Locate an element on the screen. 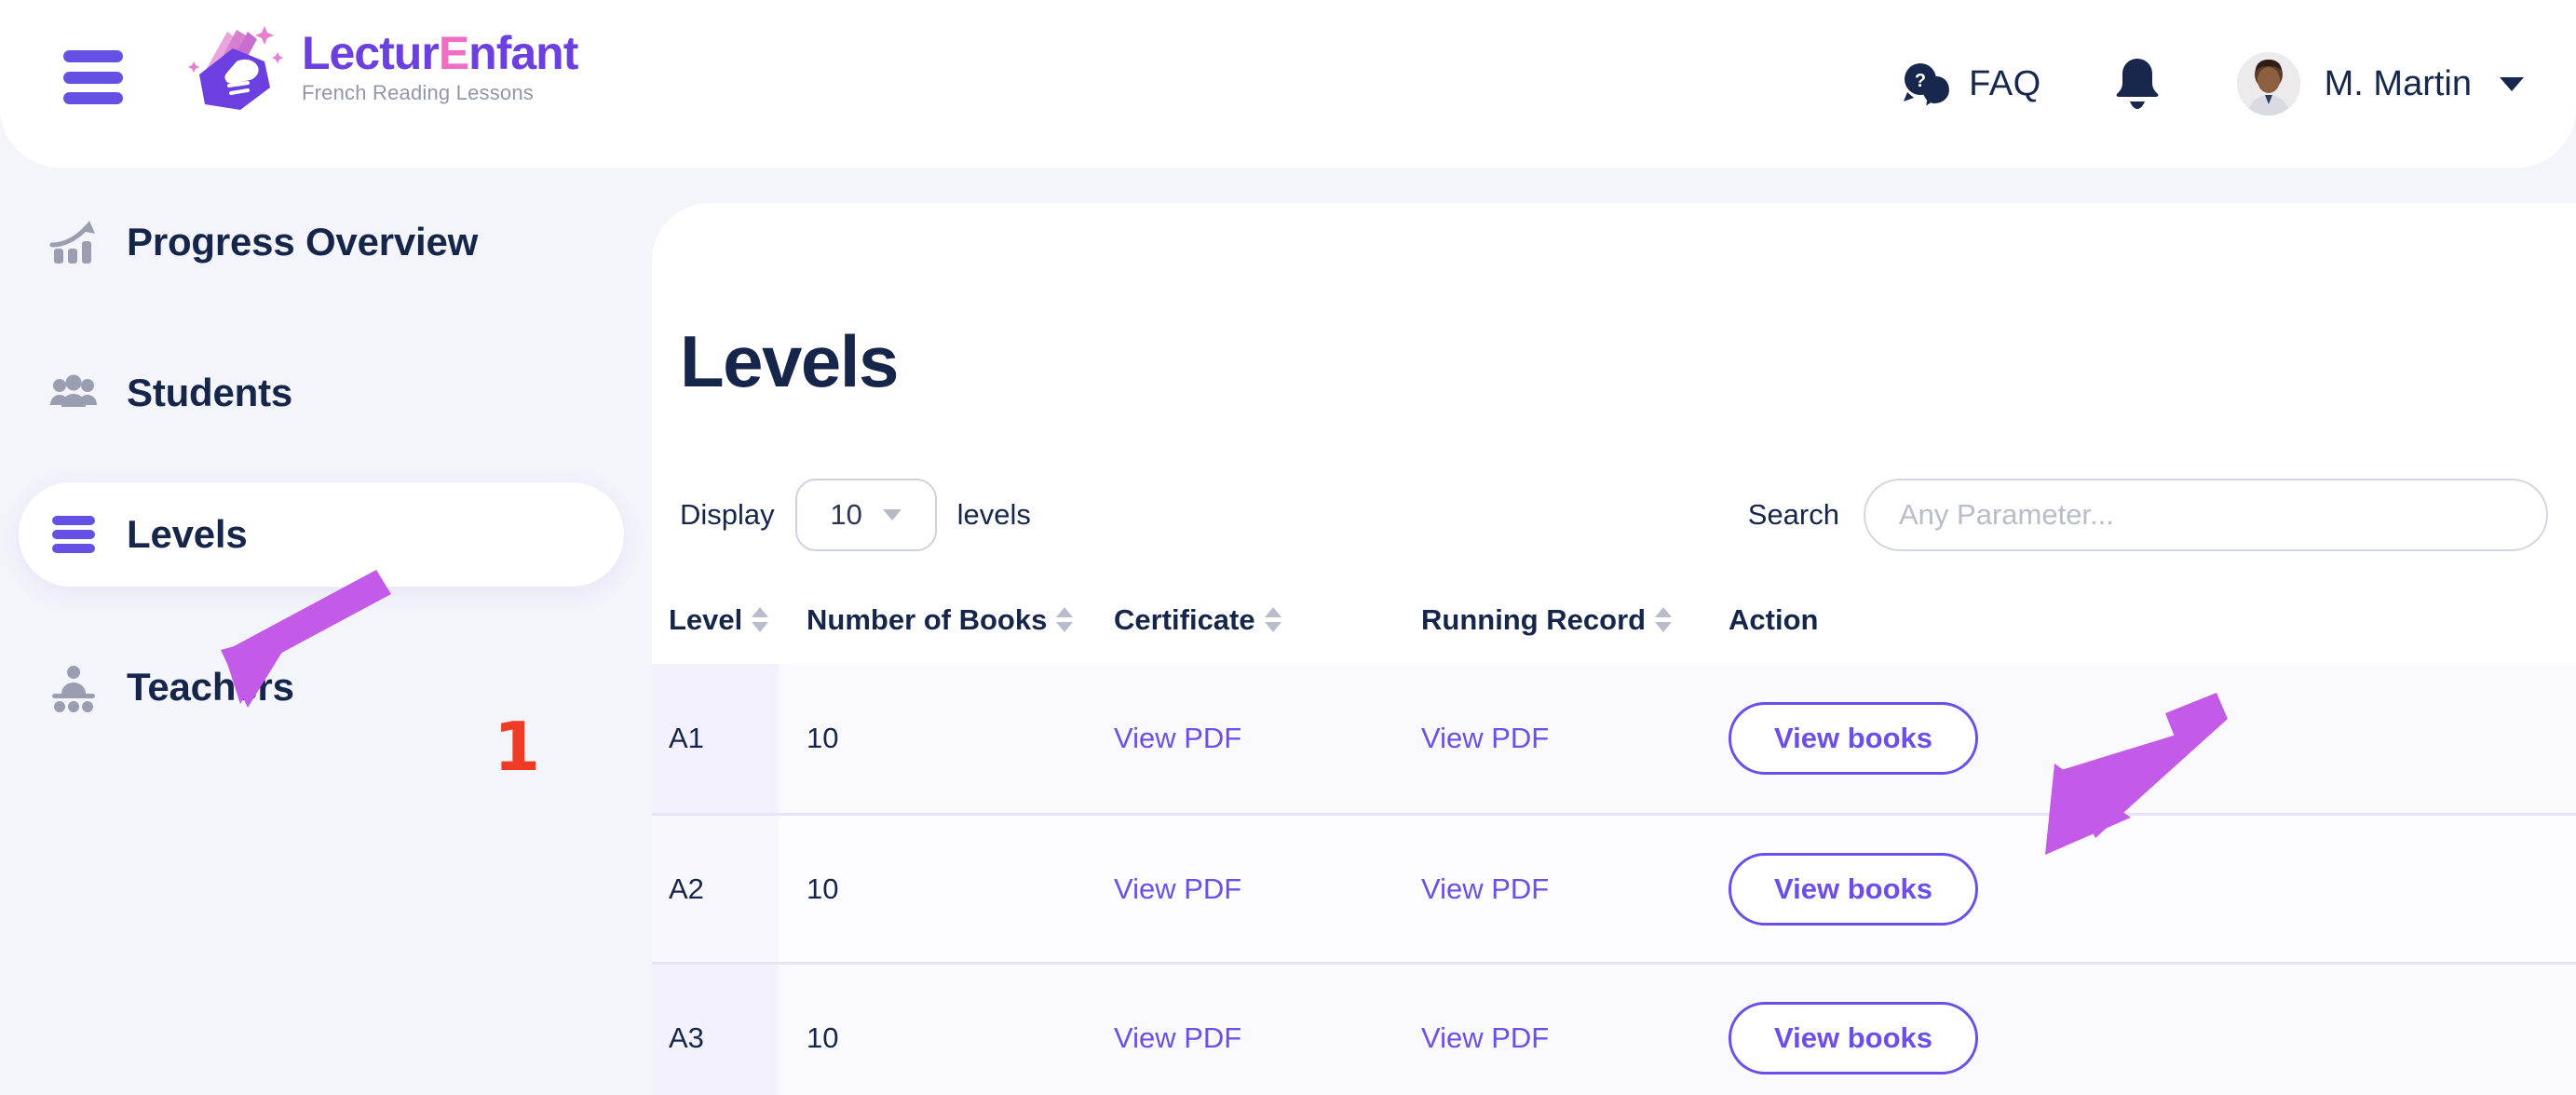 This screenshot has width=2576, height=1095. sidebar-item-progress-overview: Progress Overview is located at coordinates (321, 242).